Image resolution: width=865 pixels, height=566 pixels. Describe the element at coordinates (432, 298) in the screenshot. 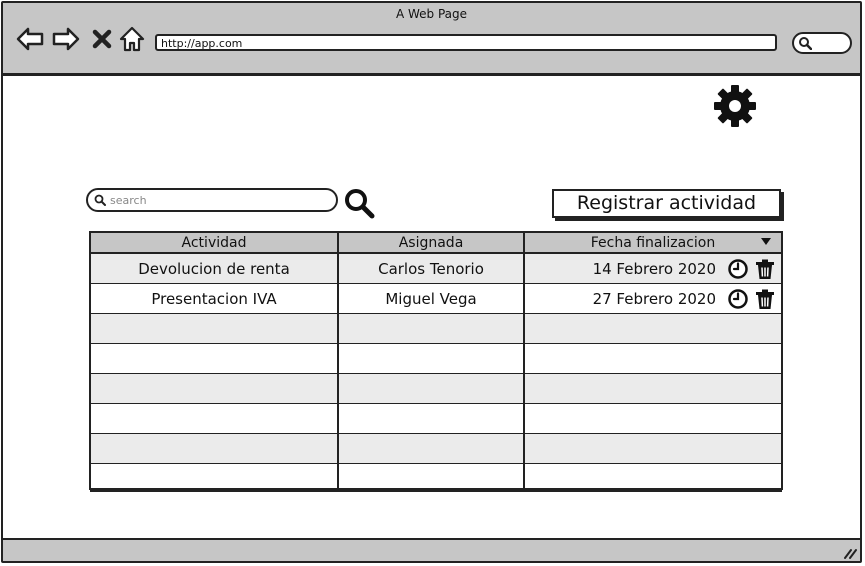

I see `cell-asignada: Miguel Vega` at that location.